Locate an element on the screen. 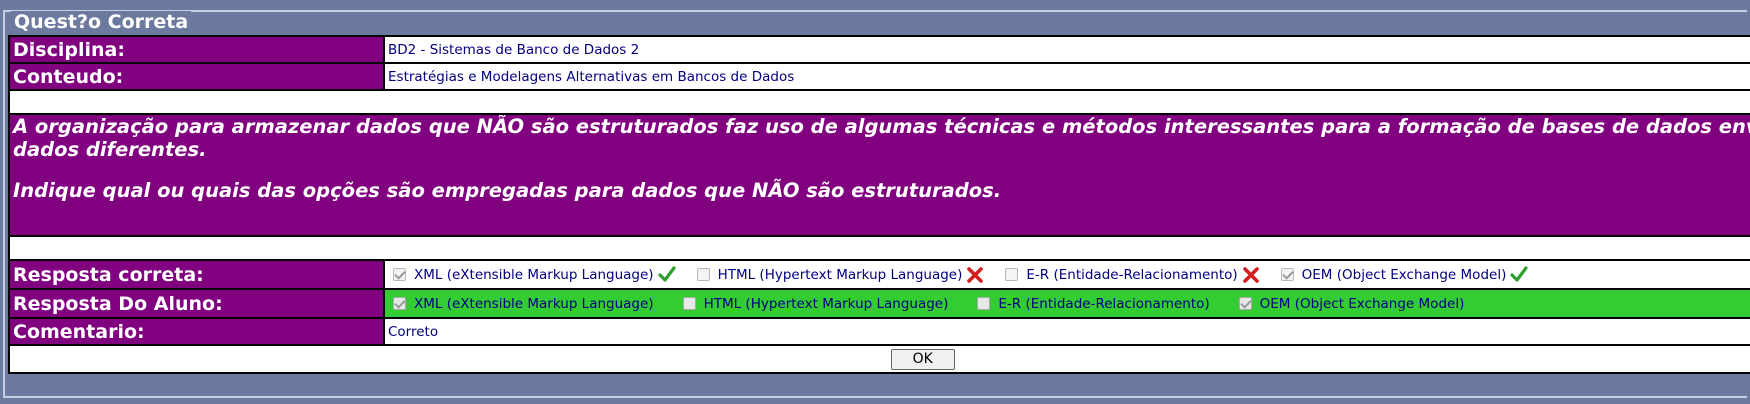 The width and height of the screenshot is (1750, 404). correct-option-label: XML (eXtensible Markup Language) is located at coordinates (534, 274).